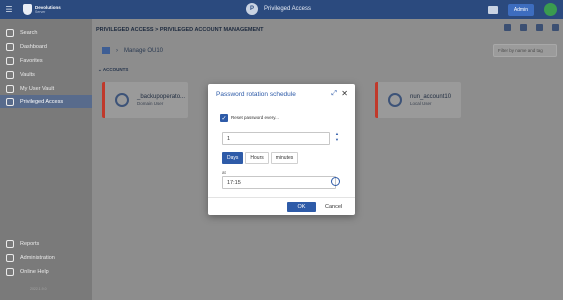 The height and width of the screenshot is (300, 563). I want to click on chevron-right-icon: ›, so click(117, 50).